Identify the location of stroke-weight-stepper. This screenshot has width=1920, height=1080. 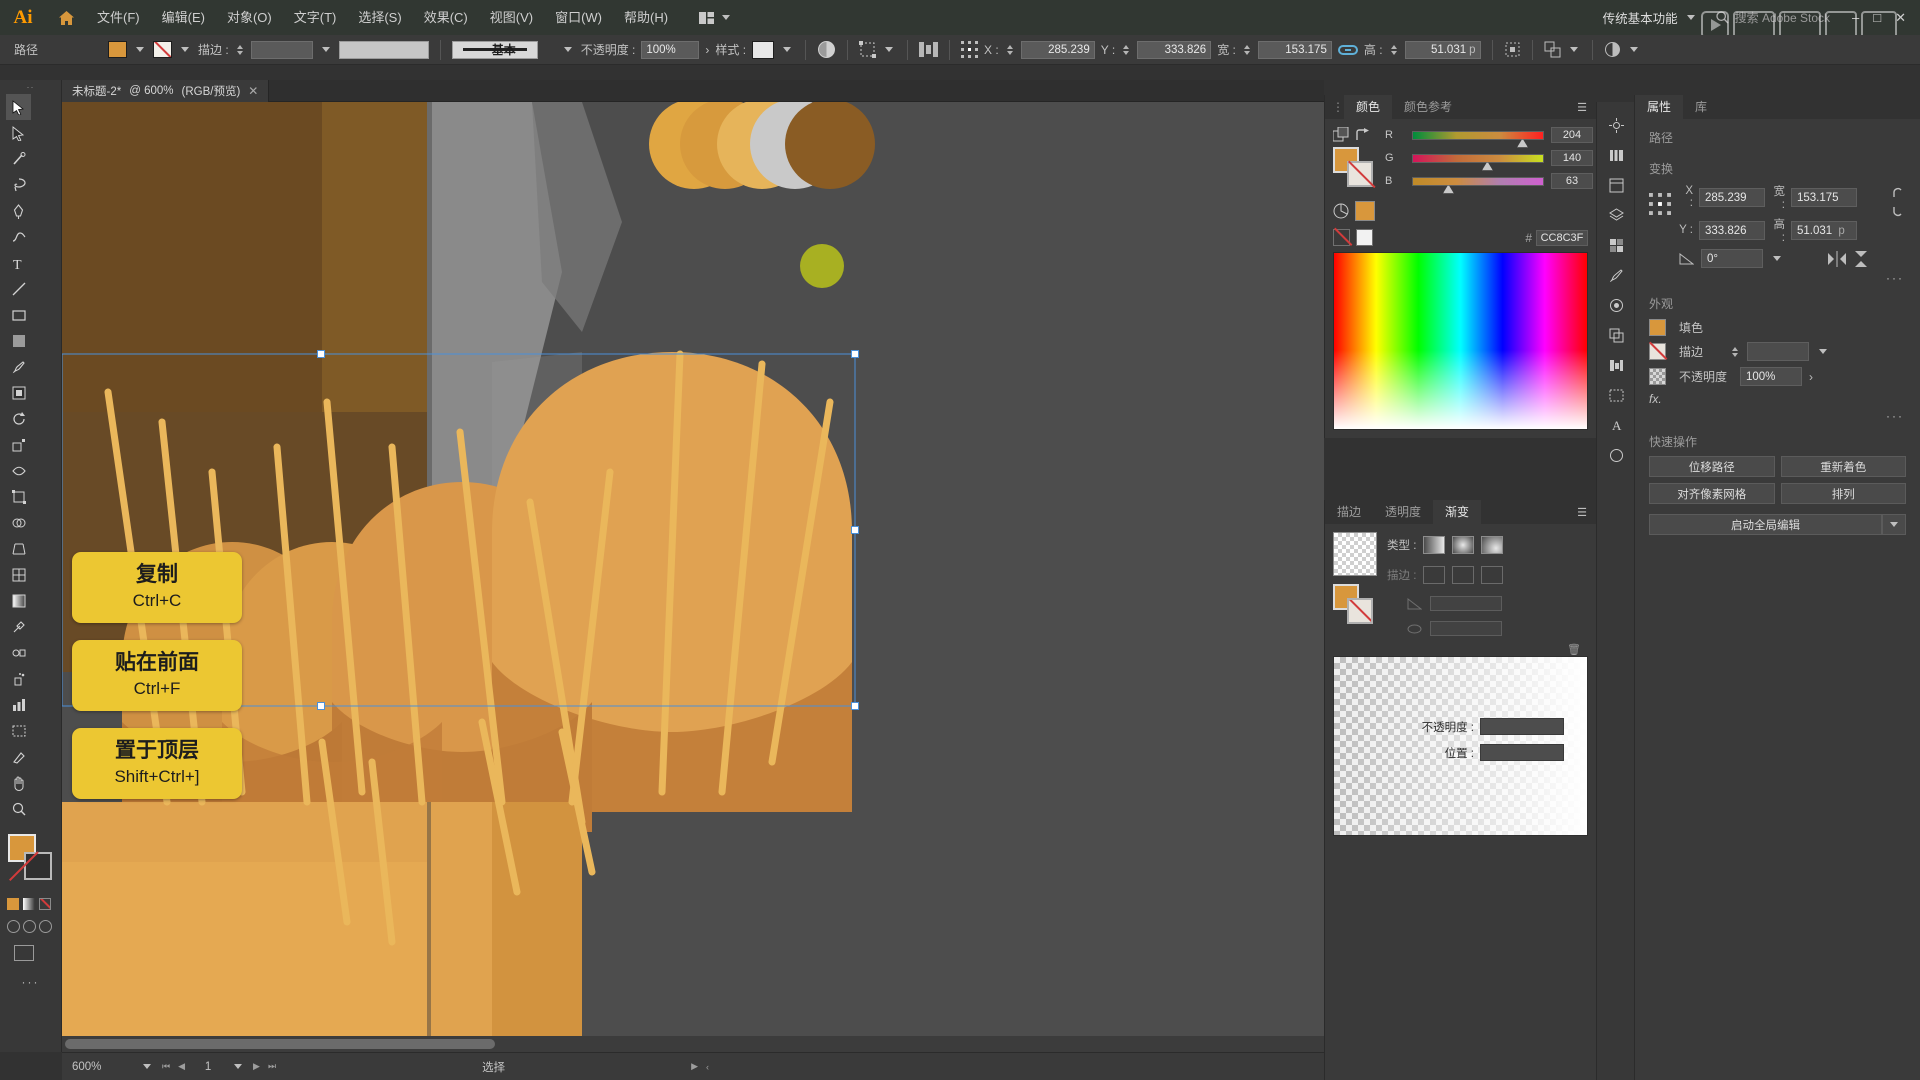
(240, 49).